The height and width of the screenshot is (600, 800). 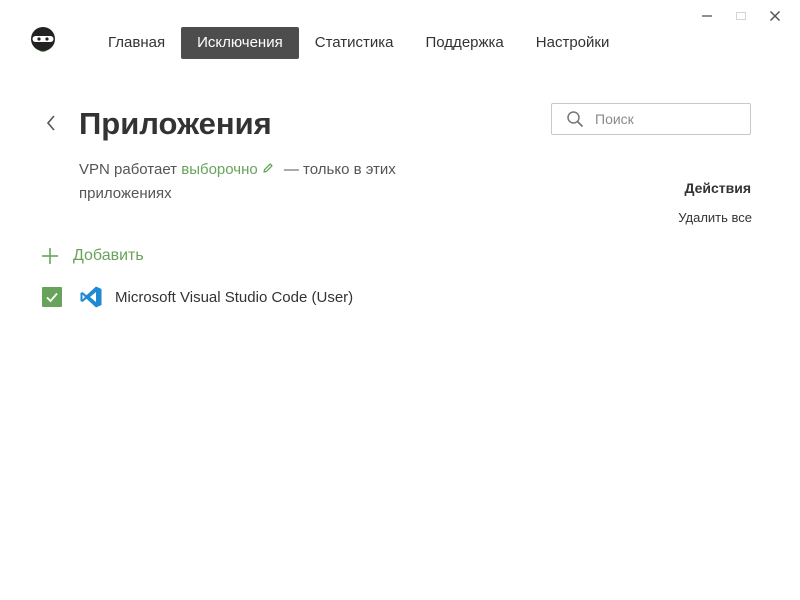 I want to click on vpn-mode-link: выборочно, so click(x=219, y=169).